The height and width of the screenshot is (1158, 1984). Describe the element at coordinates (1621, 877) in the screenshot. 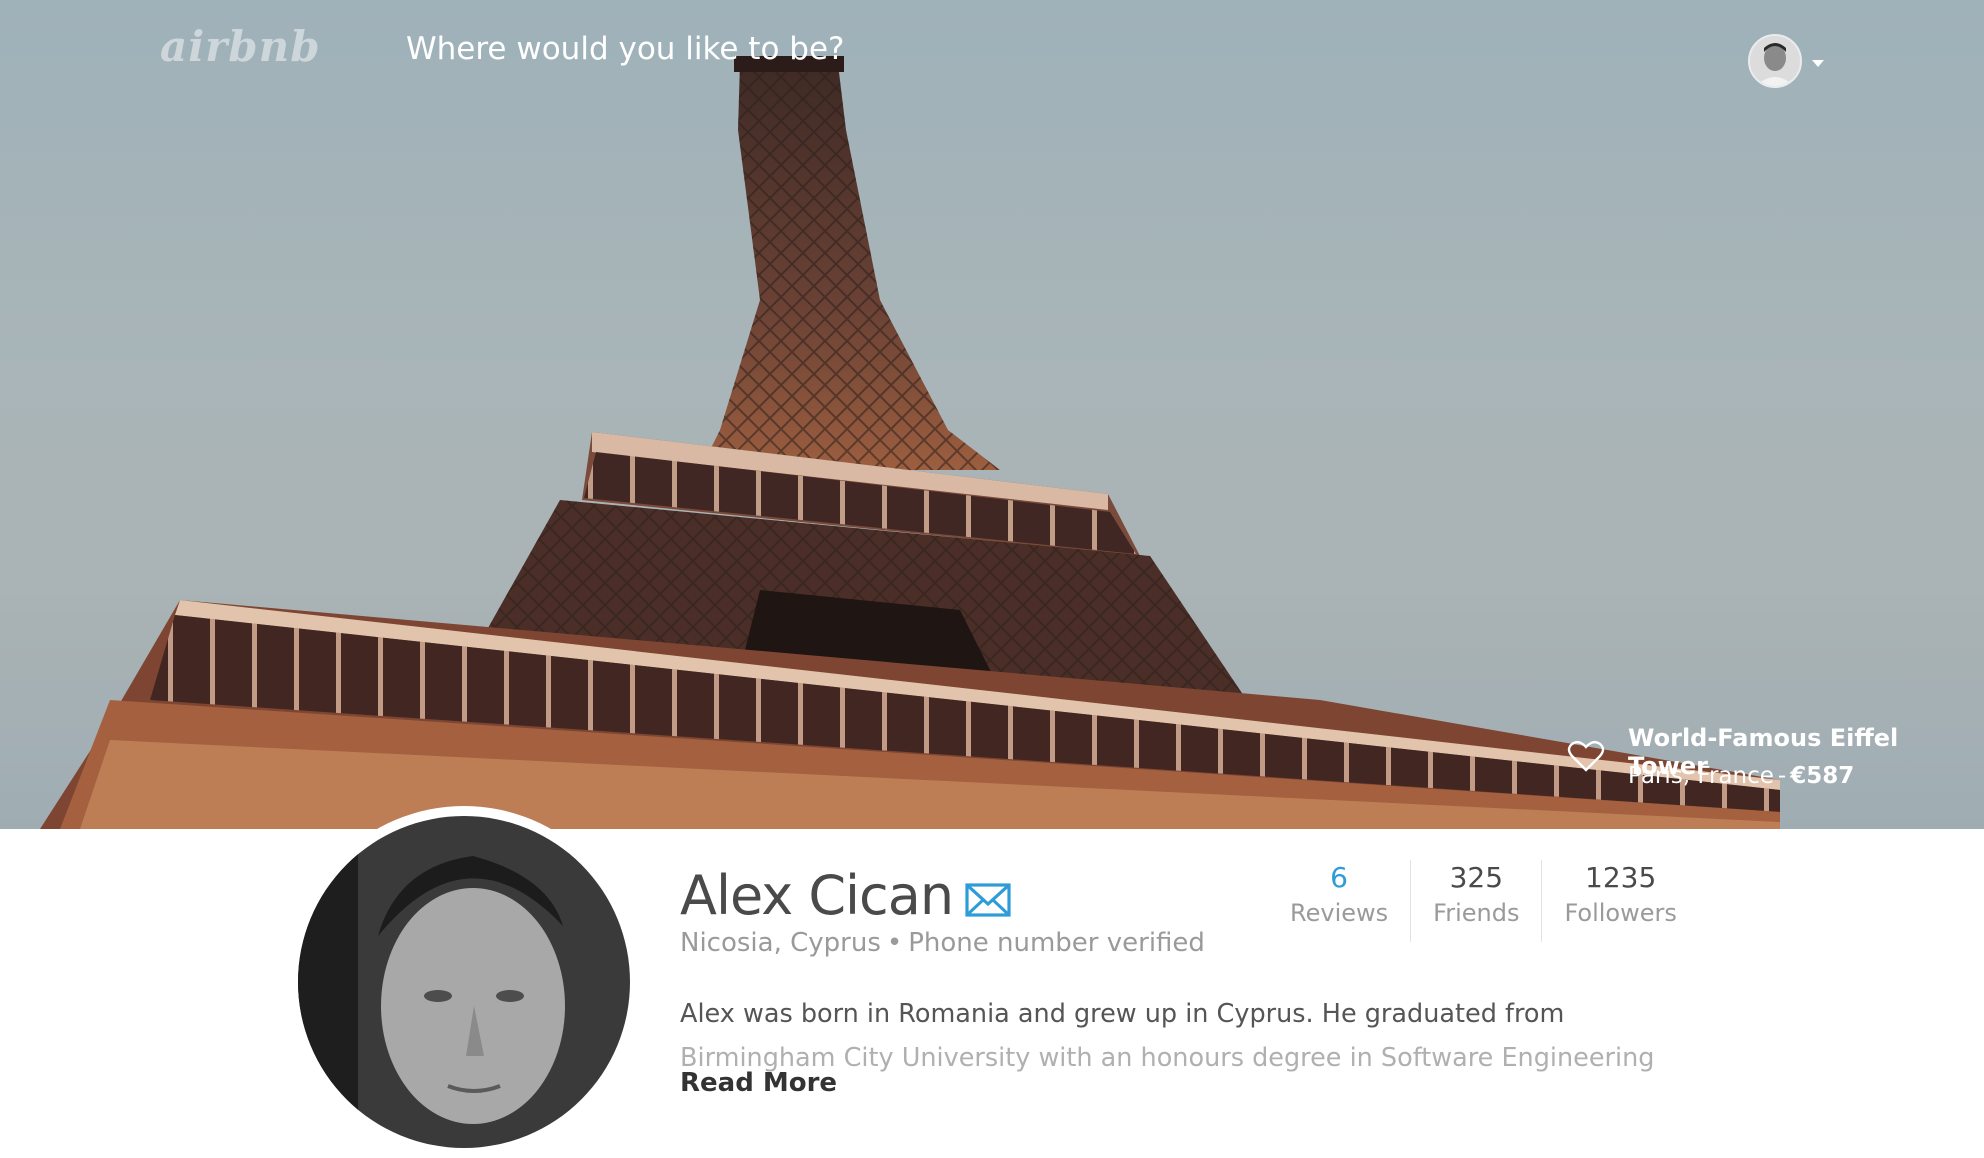

I see `stat-value: 1235` at that location.